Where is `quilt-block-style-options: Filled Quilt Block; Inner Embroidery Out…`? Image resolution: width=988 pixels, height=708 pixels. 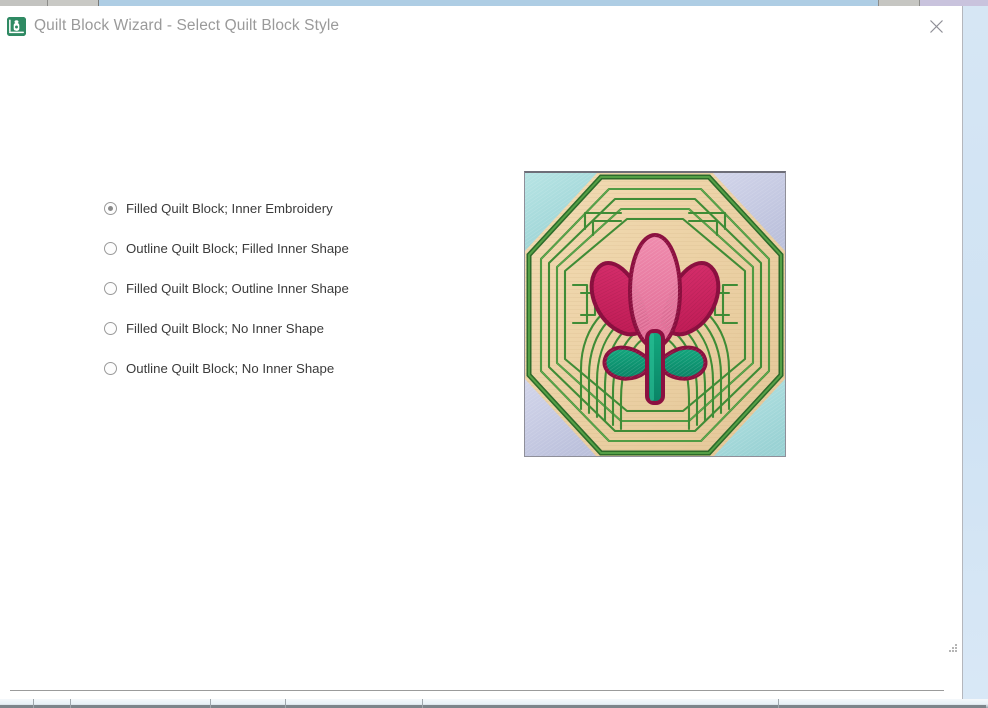 quilt-block-style-options: Filled Quilt Block; Inner Embroidery Out… is located at coordinates (226, 295).